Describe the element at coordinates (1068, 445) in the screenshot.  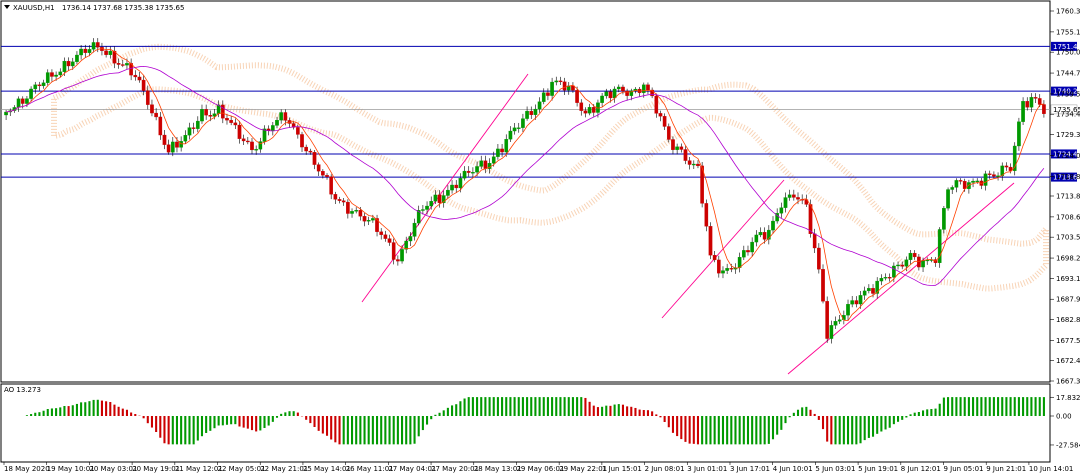
I see `ao-tick-label: -27.584` at that location.